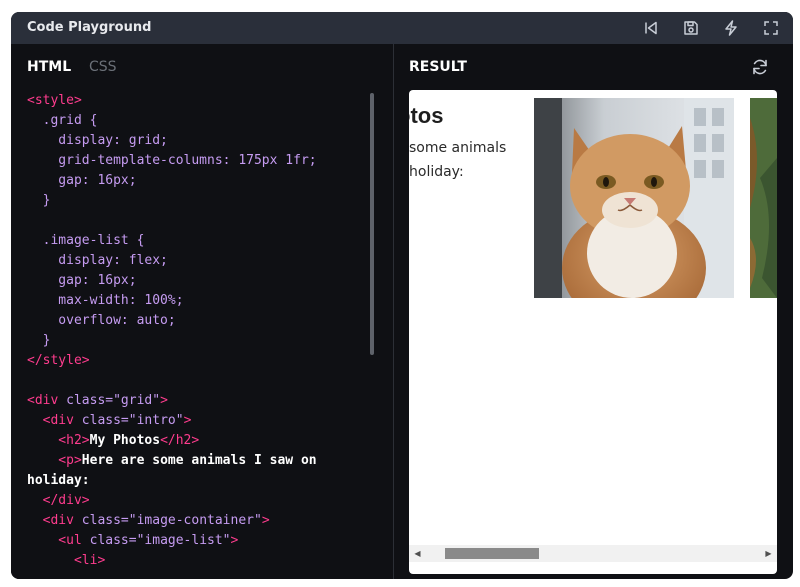  What do you see at coordinates (89, 27) in the screenshot?
I see `app-title: Code Playground` at bounding box center [89, 27].